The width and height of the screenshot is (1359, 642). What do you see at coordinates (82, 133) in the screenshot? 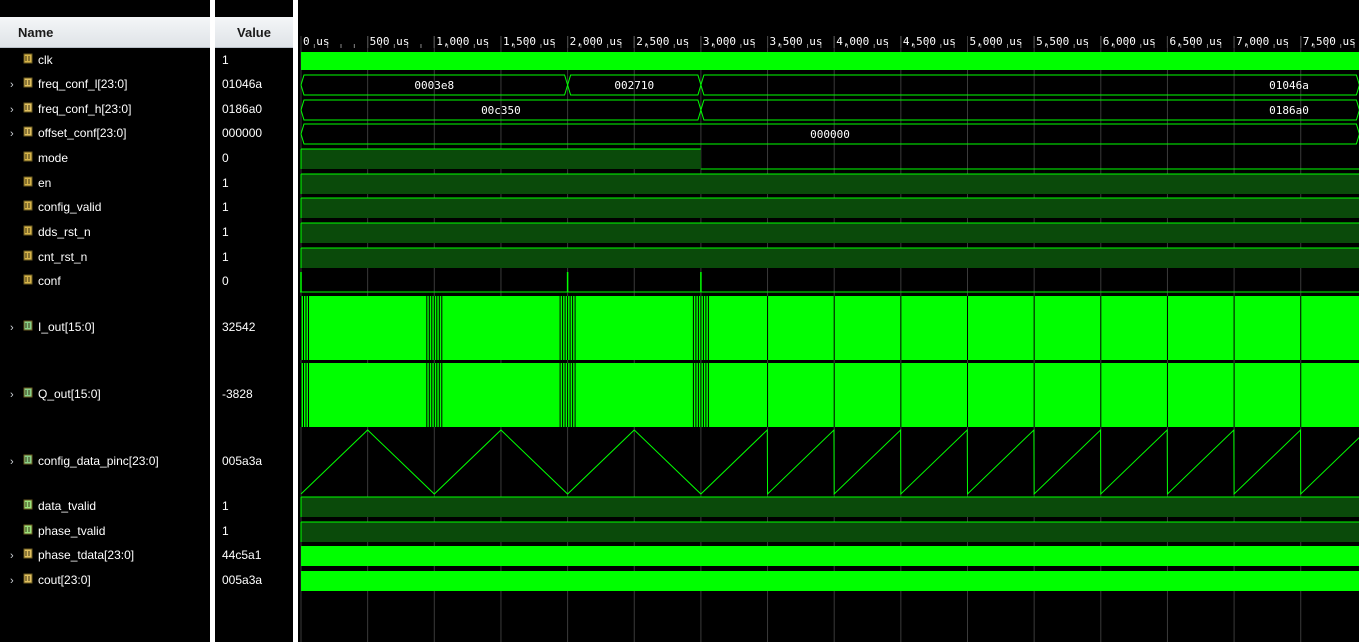
I see `signal-name: offset_conf[23:0]` at bounding box center [82, 133].